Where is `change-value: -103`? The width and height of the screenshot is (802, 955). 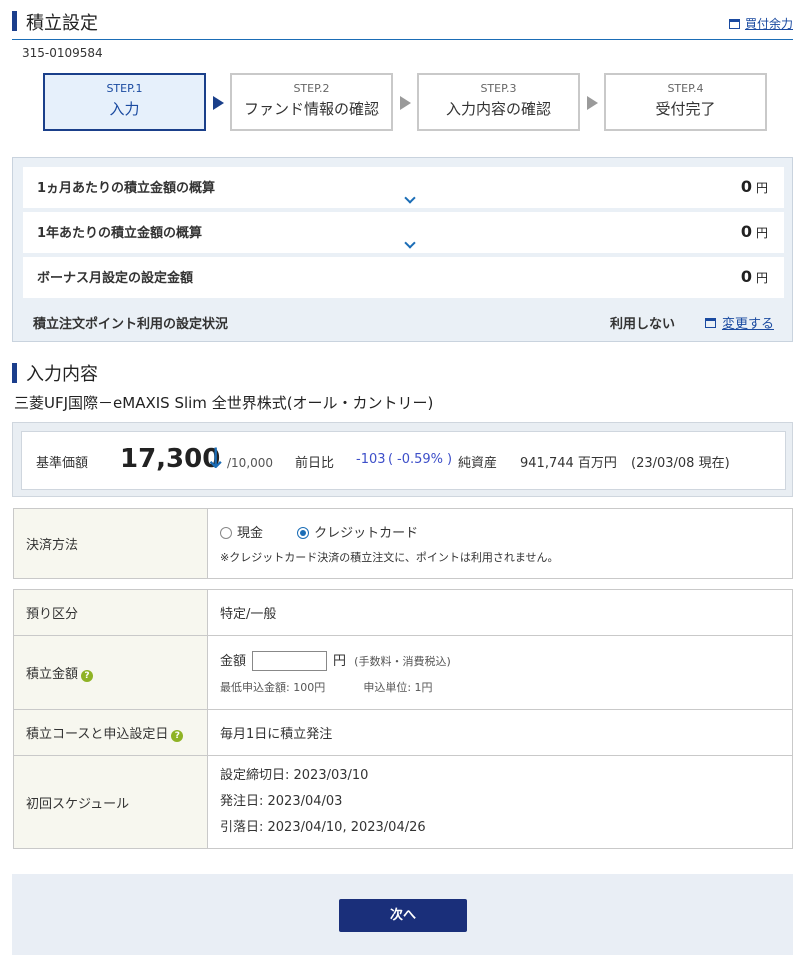 change-value: -103 is located at coordinates (371, 459).